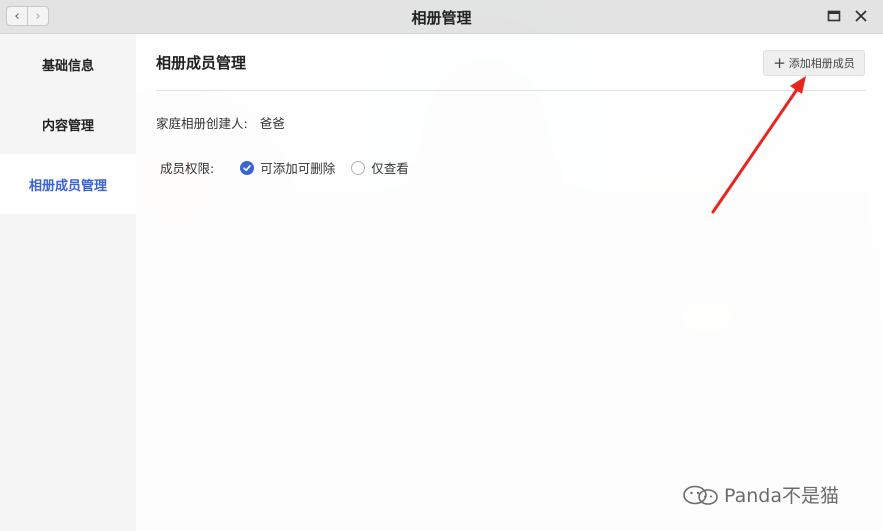 The height and width of the screenshot is (531, 883). I want to click on page-title: 相册成员管理, so click(201, 63).